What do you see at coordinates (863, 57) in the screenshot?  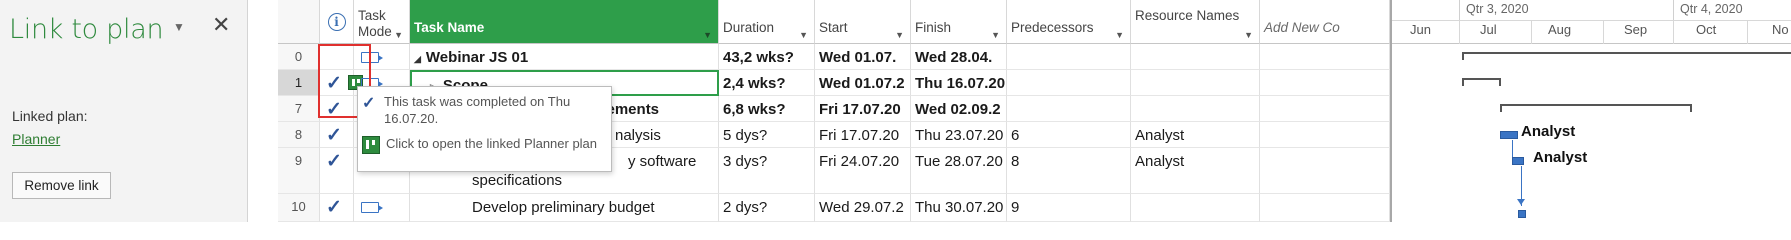 I see `start-cell: Wed 01.07.` at bounding box center [863, 57].